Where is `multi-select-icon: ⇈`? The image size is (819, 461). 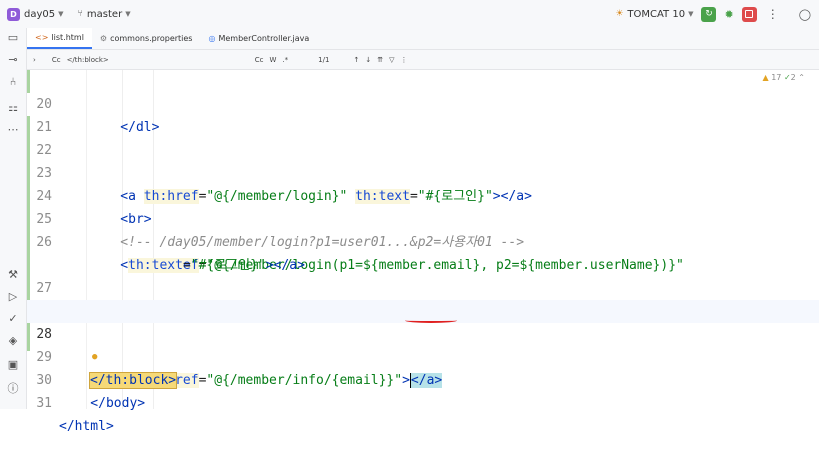
multi-select-icon: ⇈ is located at coordinates (380, 60).